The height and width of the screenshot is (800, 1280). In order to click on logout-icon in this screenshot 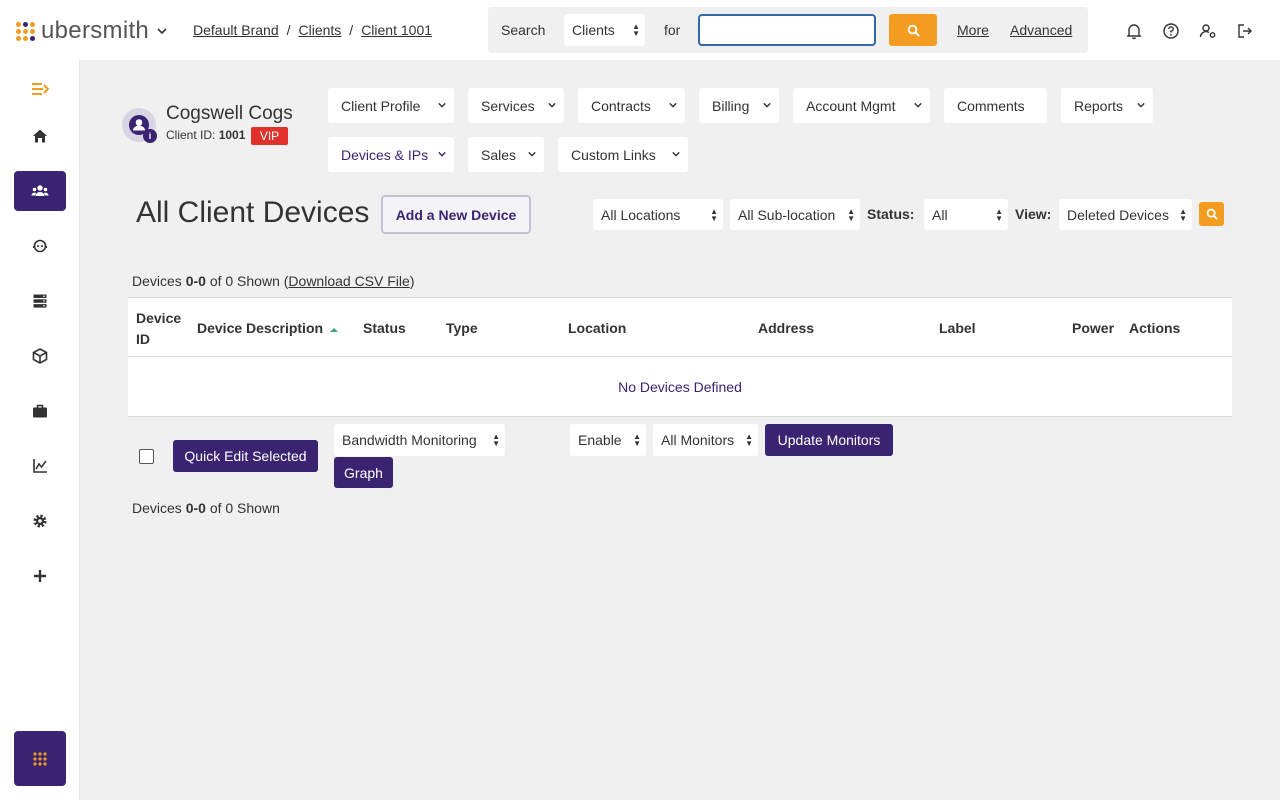, I will do `click(1245, 31)`.